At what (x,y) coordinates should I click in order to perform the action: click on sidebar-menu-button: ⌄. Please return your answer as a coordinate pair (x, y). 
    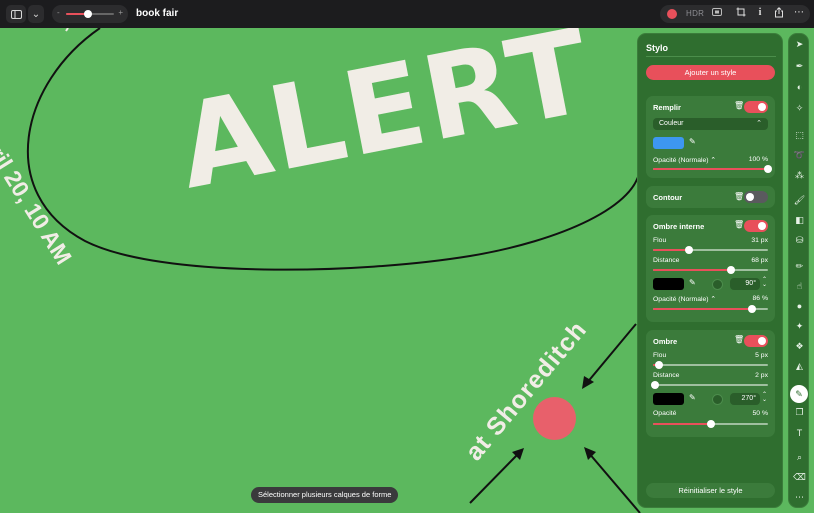
    Looking at the image, I should click on (36, 14).